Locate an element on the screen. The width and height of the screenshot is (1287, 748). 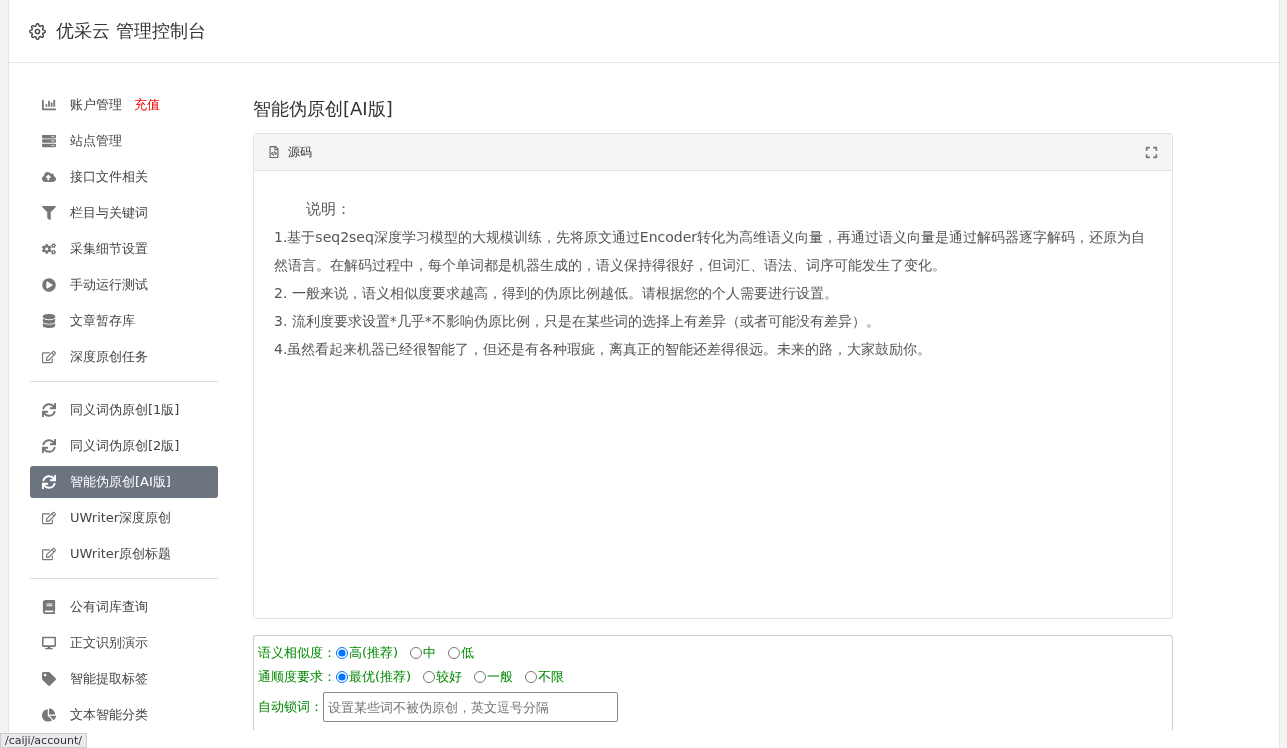
sidebar-item: 采集细节设置 is located at coordinates (124, 249).